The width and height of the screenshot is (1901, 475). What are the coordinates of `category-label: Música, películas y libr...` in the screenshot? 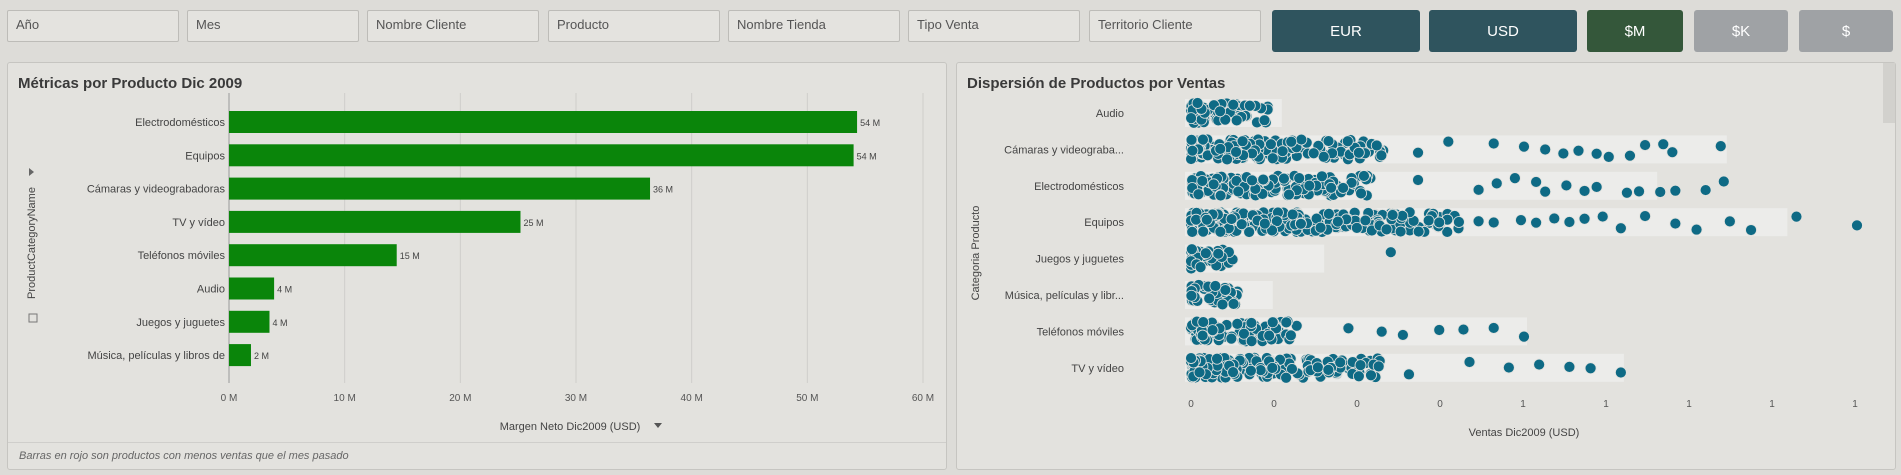 It's located at (1064, 296).